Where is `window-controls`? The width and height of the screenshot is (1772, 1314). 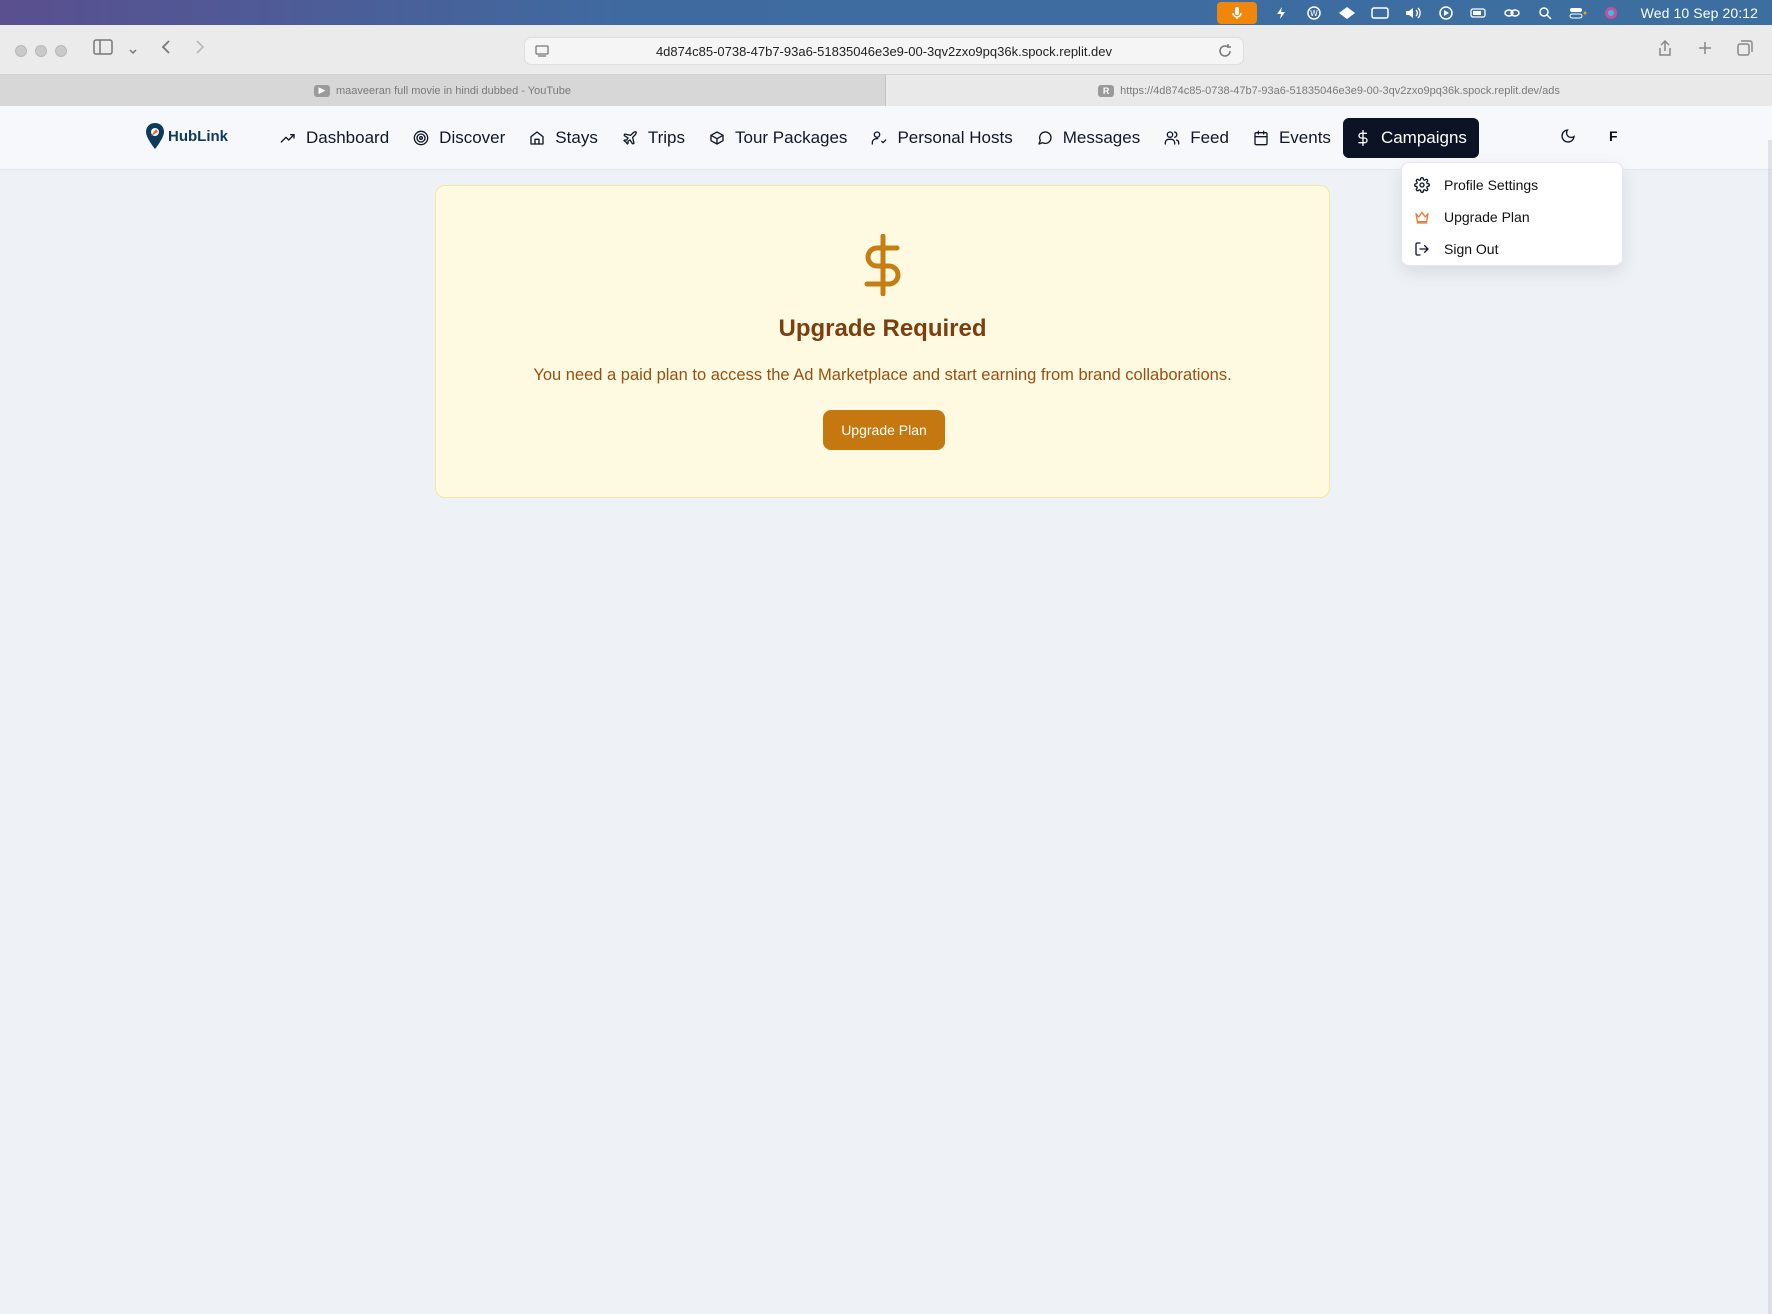 window-controls is located at coordinates (41, 51).